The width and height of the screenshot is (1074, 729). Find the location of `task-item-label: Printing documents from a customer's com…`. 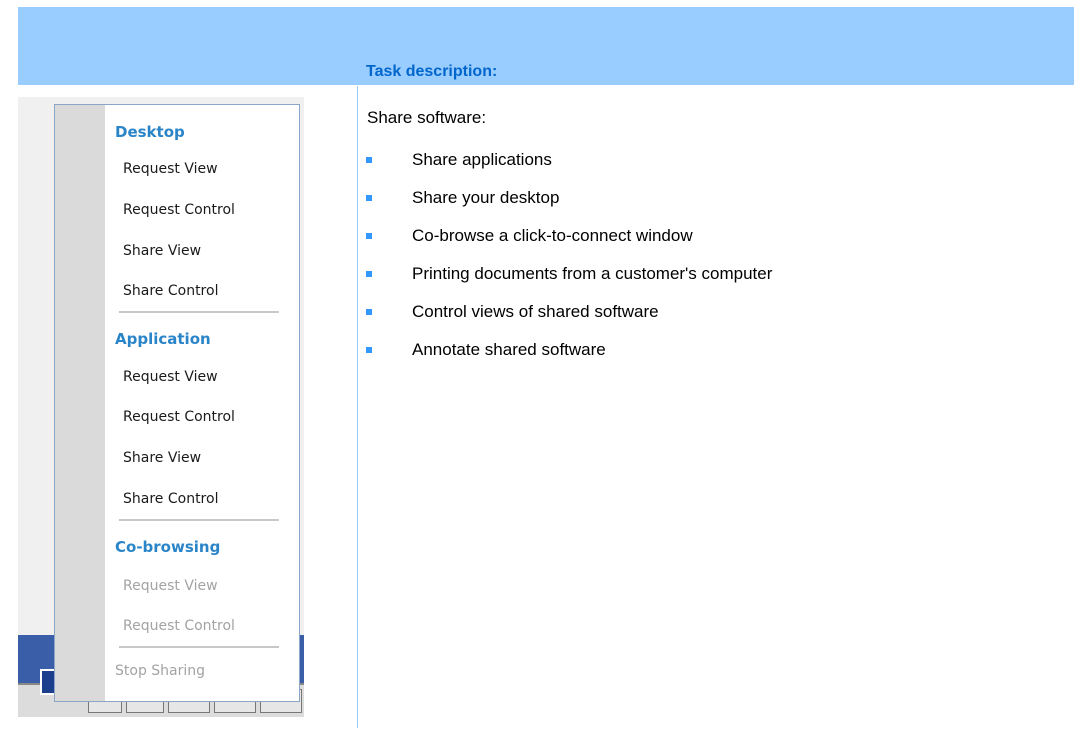

task-item-label: Printing documents from a customer's com… is located at coordinates (592, 273).